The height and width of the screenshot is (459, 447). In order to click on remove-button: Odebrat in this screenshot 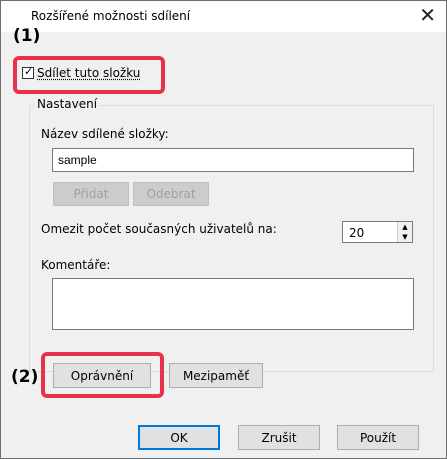, I will do `click(171, 194)`.